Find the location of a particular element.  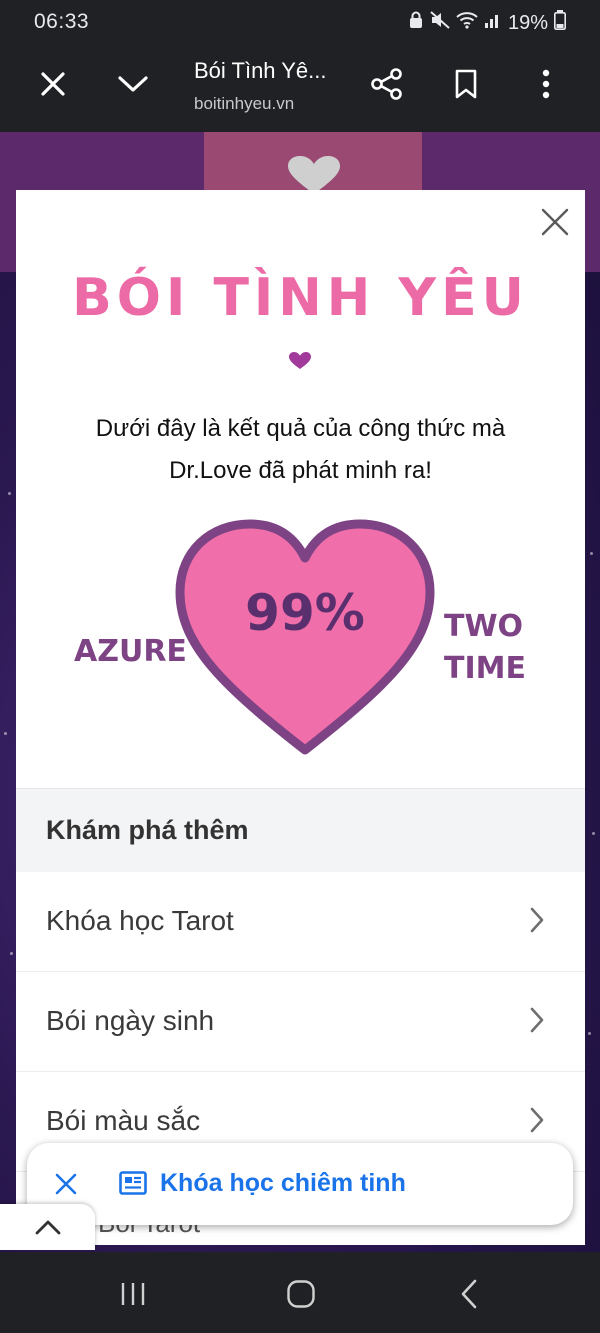

modal-close-button is located at coordinates (555, 222).